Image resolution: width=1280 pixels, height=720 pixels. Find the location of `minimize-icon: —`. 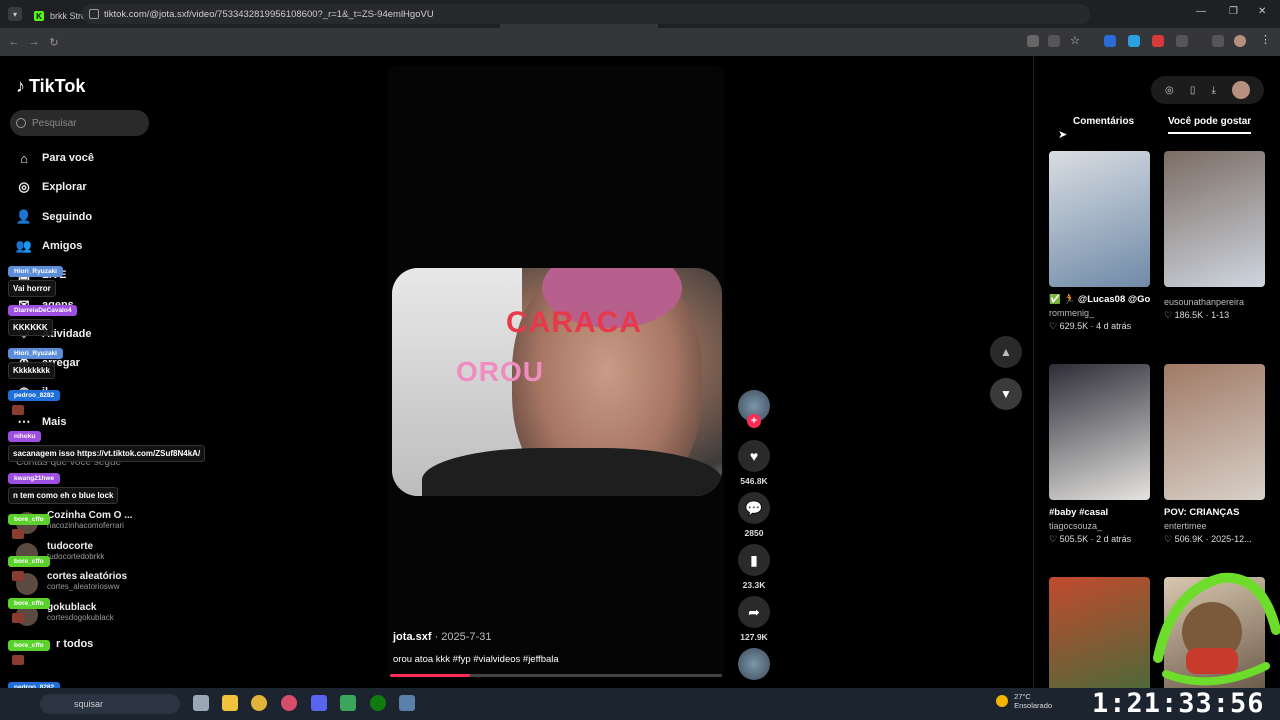

minimize-icon: — is located at coordinates (1201, 11).